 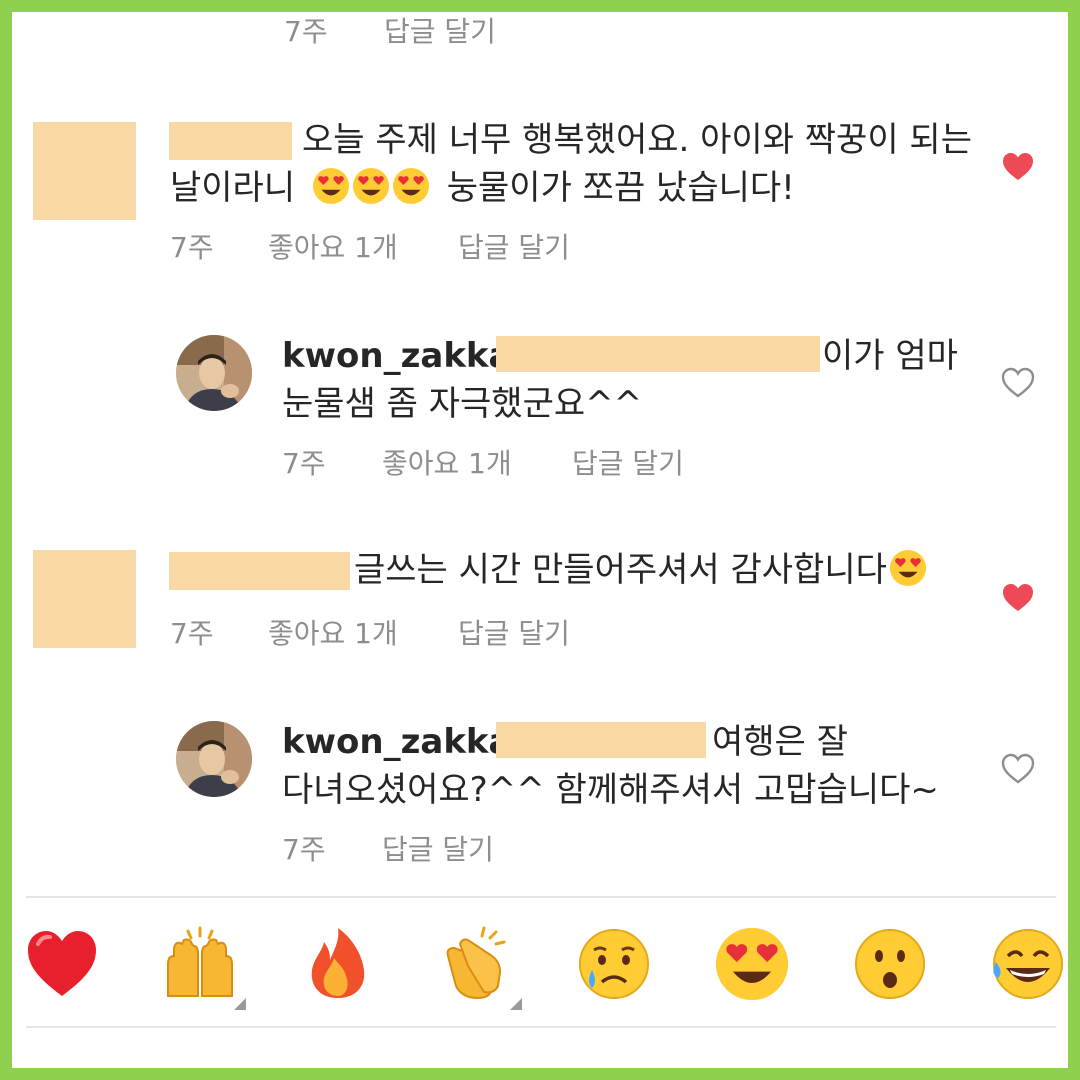 I want to click on clapping-hands-icon, so click(x=476, y=964).